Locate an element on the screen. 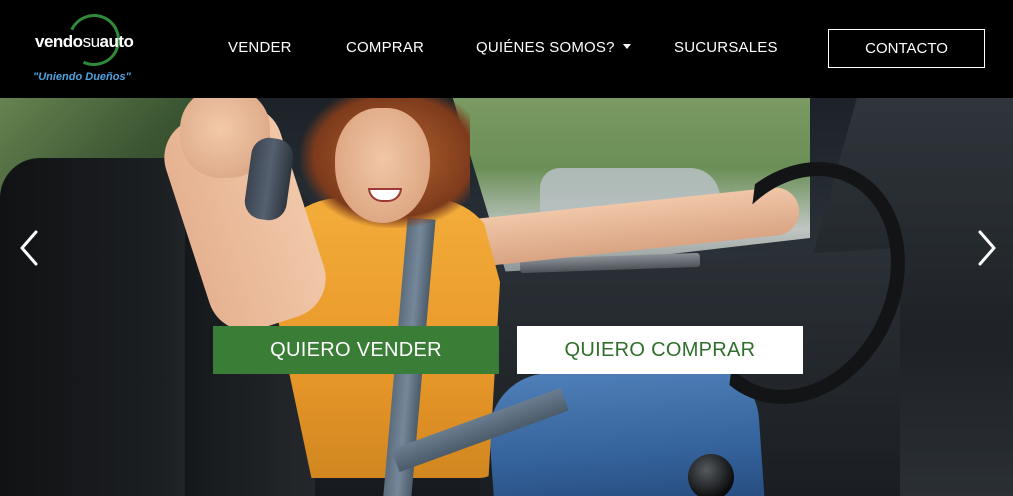 This screenshot has width=1013, height=496. logo-word-su: su is located at coordinates (91, 41).